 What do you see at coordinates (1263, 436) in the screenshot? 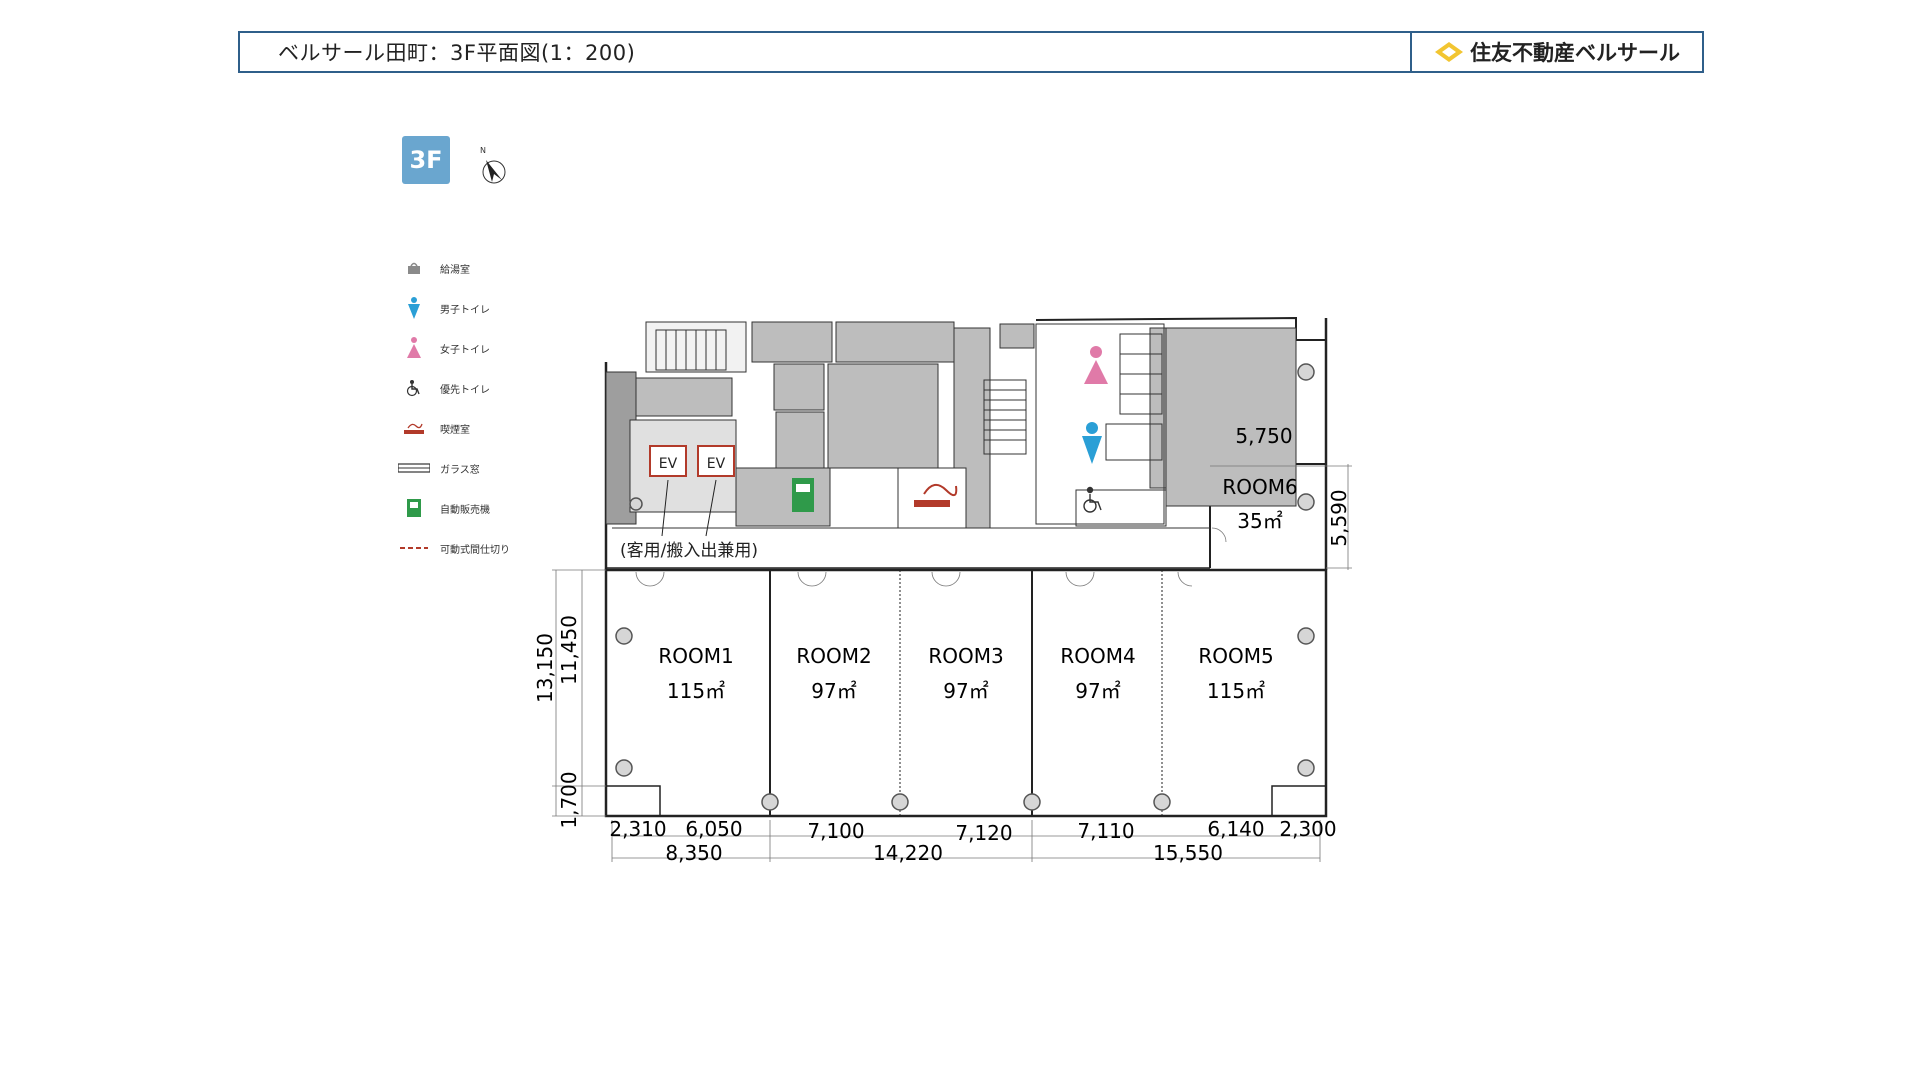
I see `dim-room6-width: 5,750` at bounding box center [1263, 436].